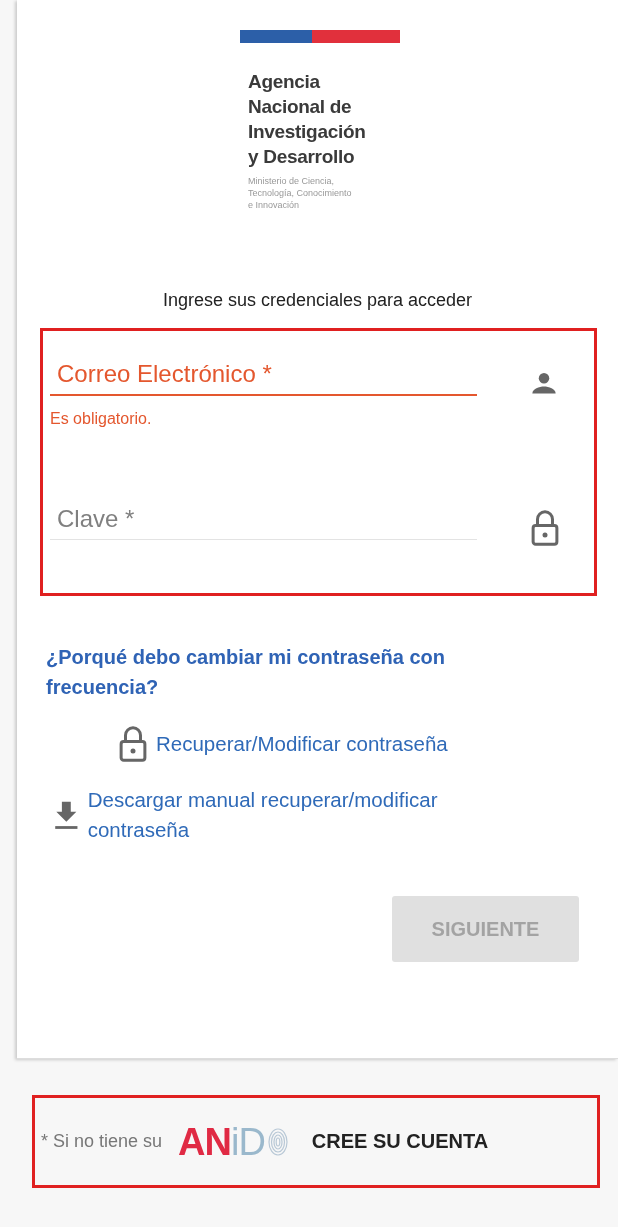 Image resolution: width=618 pixels, height=1227 pixels. Describe the element at coordinates (277, 1141) in the screenshot. I see `fingerprint-icon` at that location.